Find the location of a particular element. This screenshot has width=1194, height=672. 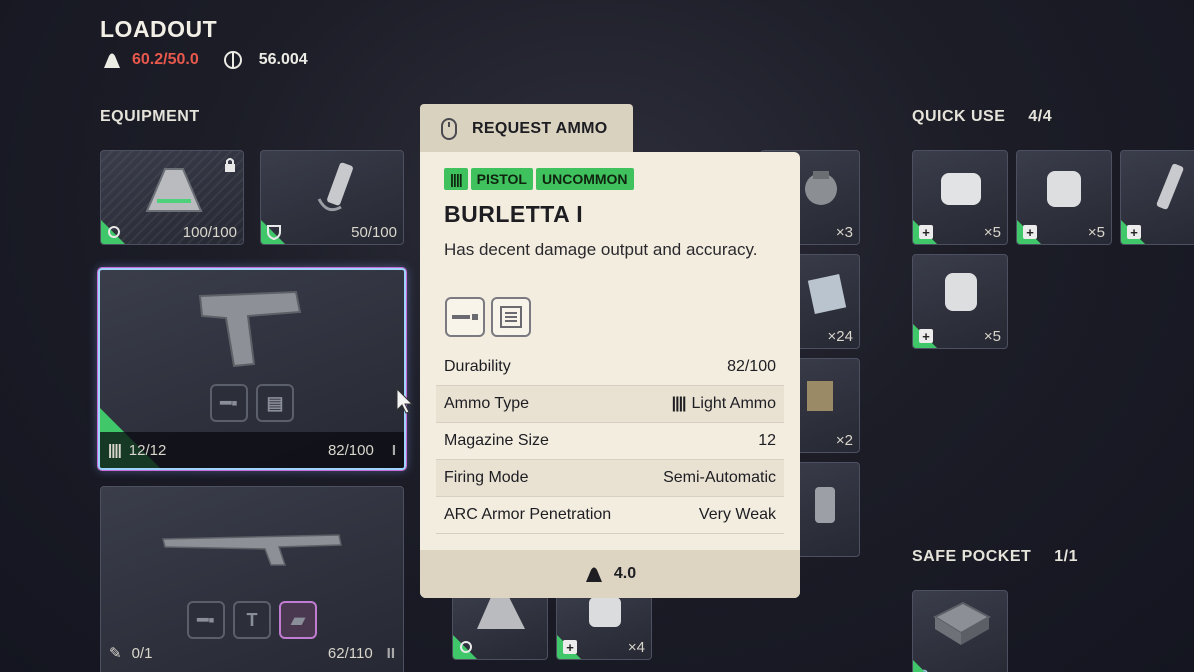

shield-durability: 50/100 is located at coordinates (374, 232).